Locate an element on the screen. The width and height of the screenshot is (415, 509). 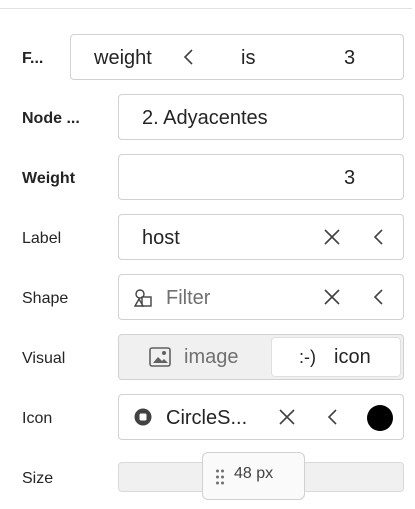
node-field: 2. Adyacentes is located at coordinates (261, 117).